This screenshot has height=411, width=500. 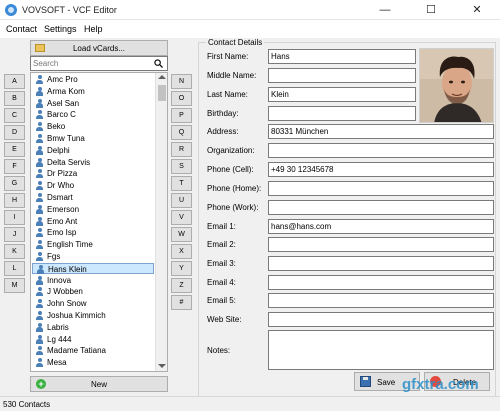 What do you see at coordinates (63, 209) in the screenshot?
I see `contact-name: Emerson` at bounding box center [63, 209].